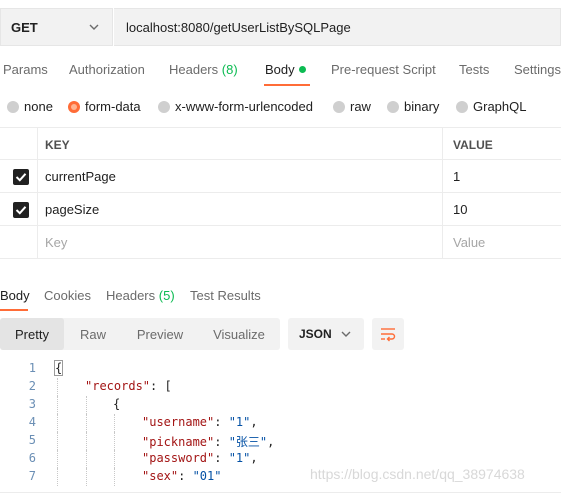  I want to click on checkbox-column-header, so click(19, 143).